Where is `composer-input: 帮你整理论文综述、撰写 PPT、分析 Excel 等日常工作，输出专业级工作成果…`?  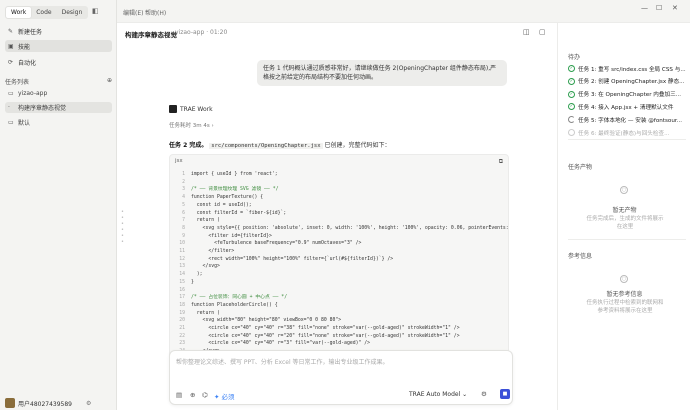 composer-input: 帮你整理论文综述、撰写 PPT、分析 Excel 等日常工作，输出专业级工作成果… is located at coordinates (282, 361).